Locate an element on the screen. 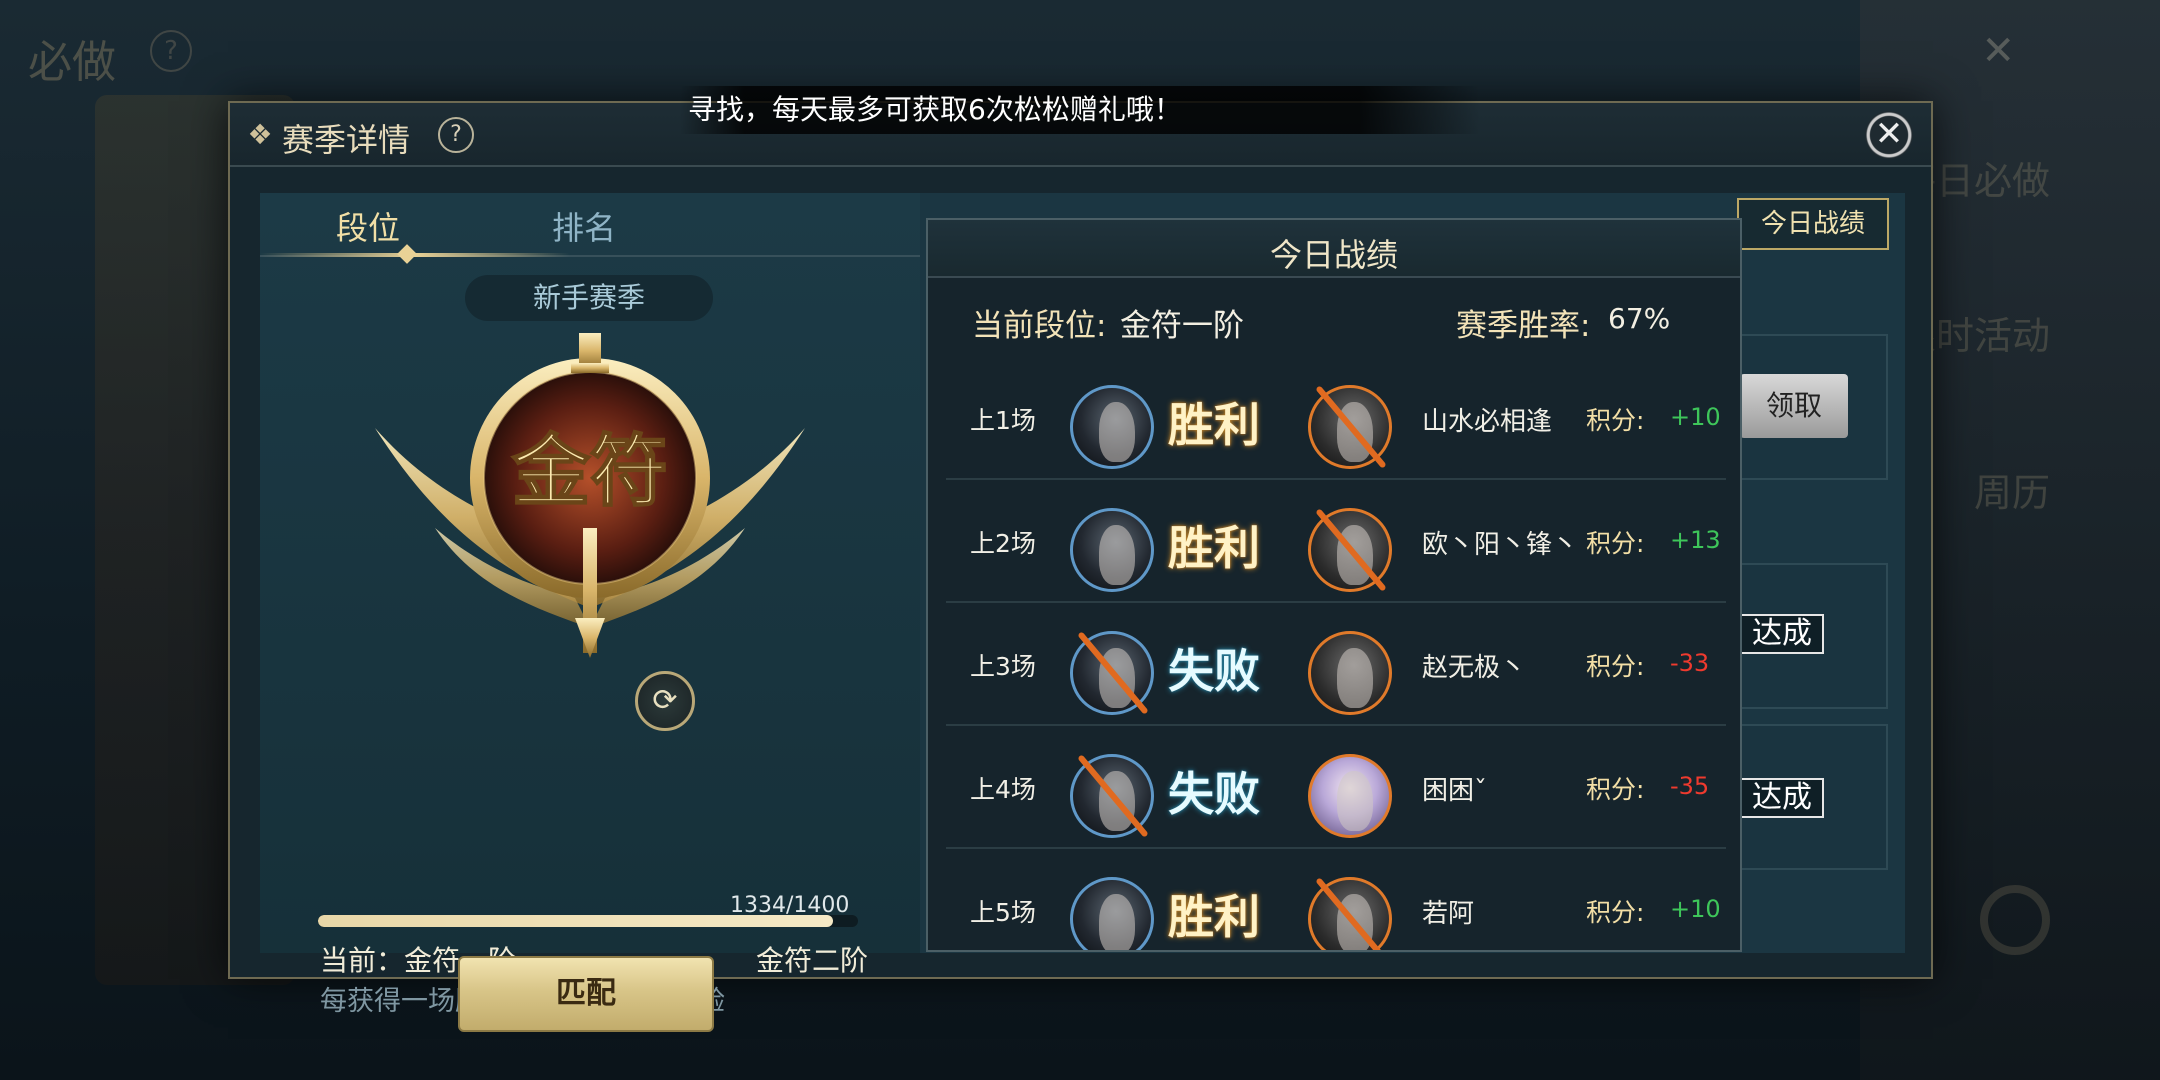 This screenshot has width=2160, height=1080. match-label: 上1场 is located at coordinates (1003, 420).